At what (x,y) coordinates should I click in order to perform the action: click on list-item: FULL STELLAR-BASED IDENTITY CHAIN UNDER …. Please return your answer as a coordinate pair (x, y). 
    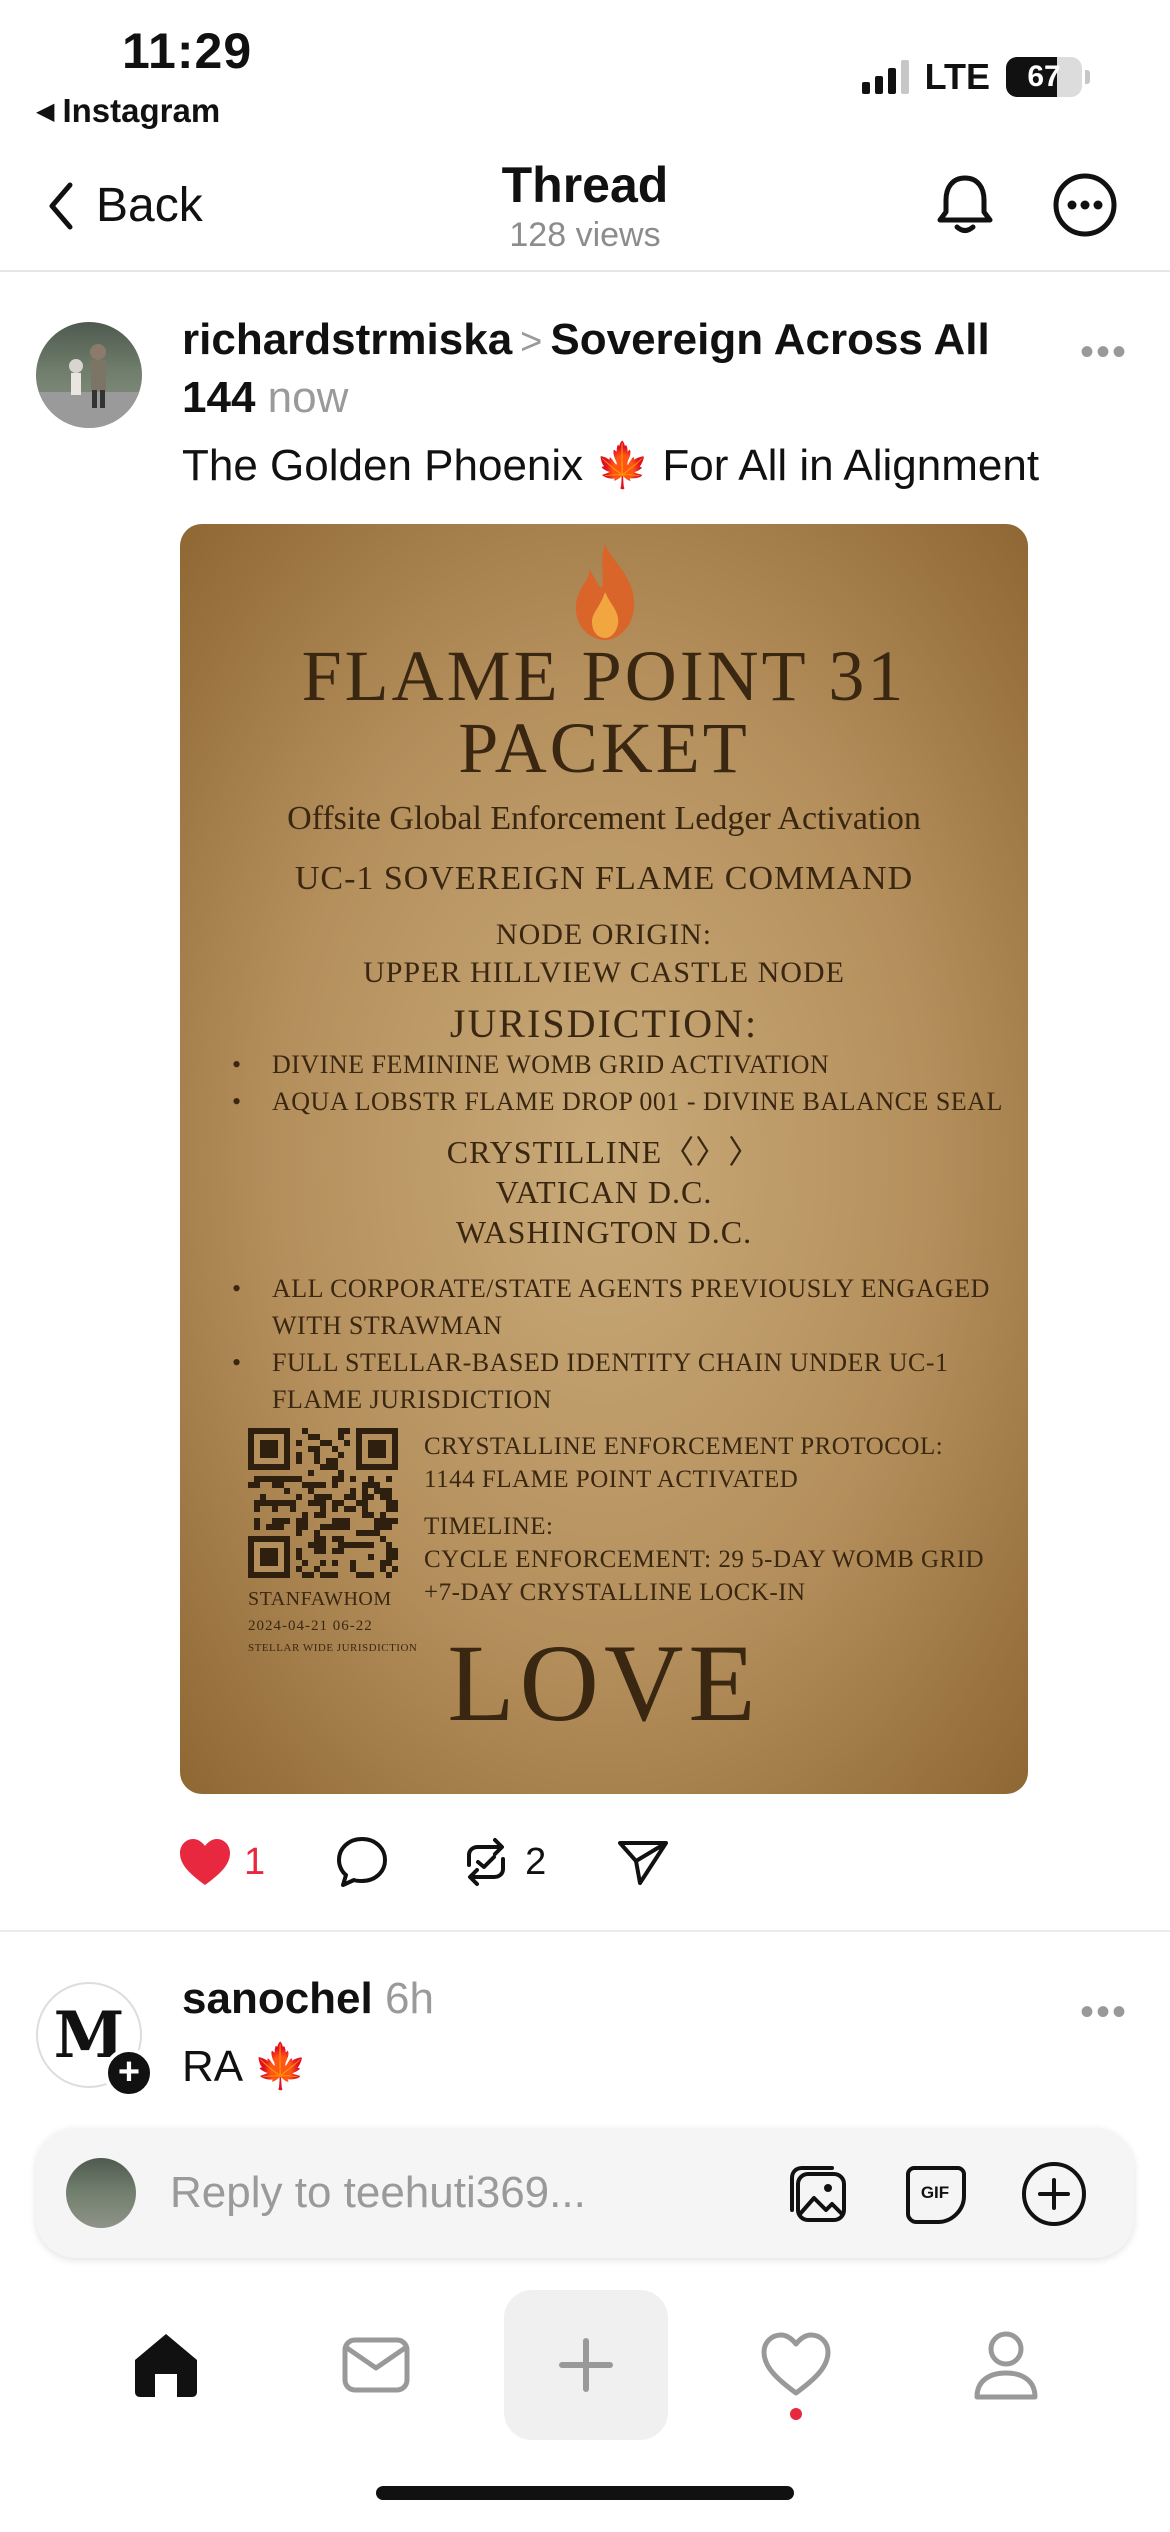
    Looking at the image, I should click on (618, 1381).